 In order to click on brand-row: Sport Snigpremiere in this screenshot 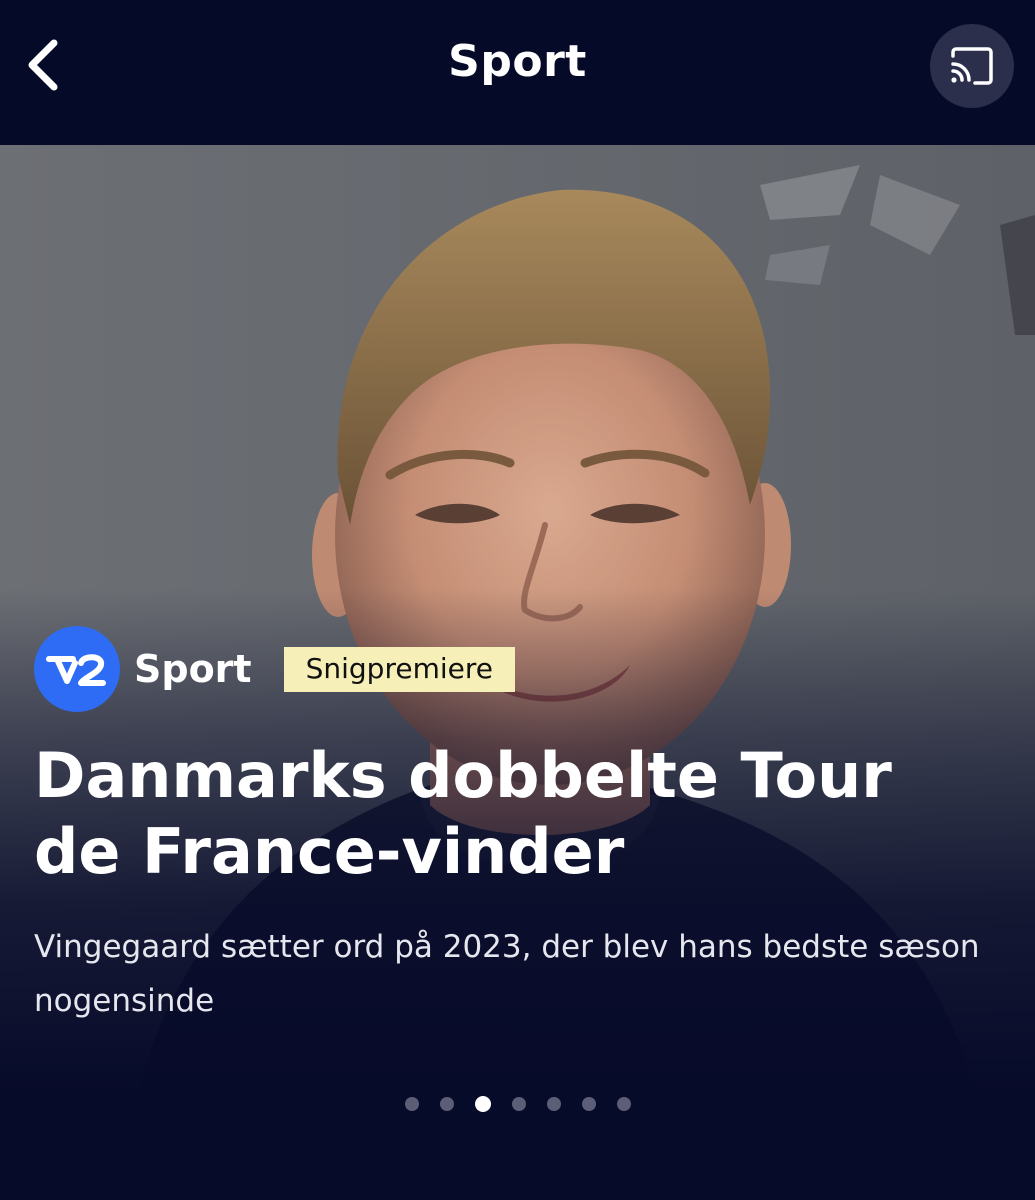, I will do `click(274, 669)`.